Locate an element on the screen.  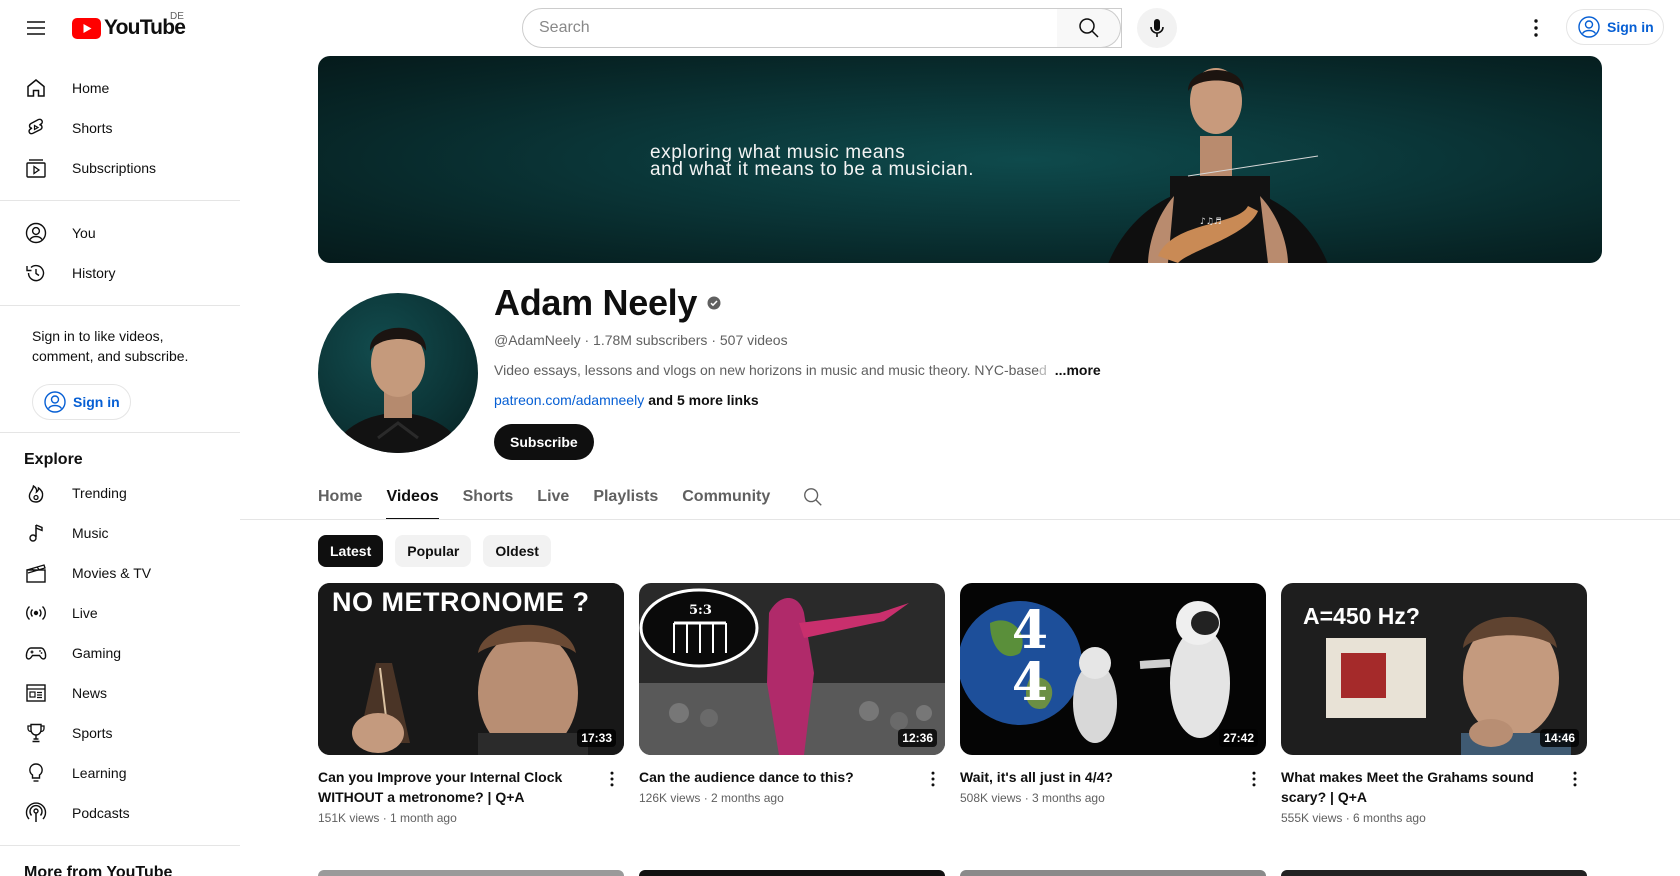
thumbnail-time-signature: 4 4 is located at coordinates (1030, 657).